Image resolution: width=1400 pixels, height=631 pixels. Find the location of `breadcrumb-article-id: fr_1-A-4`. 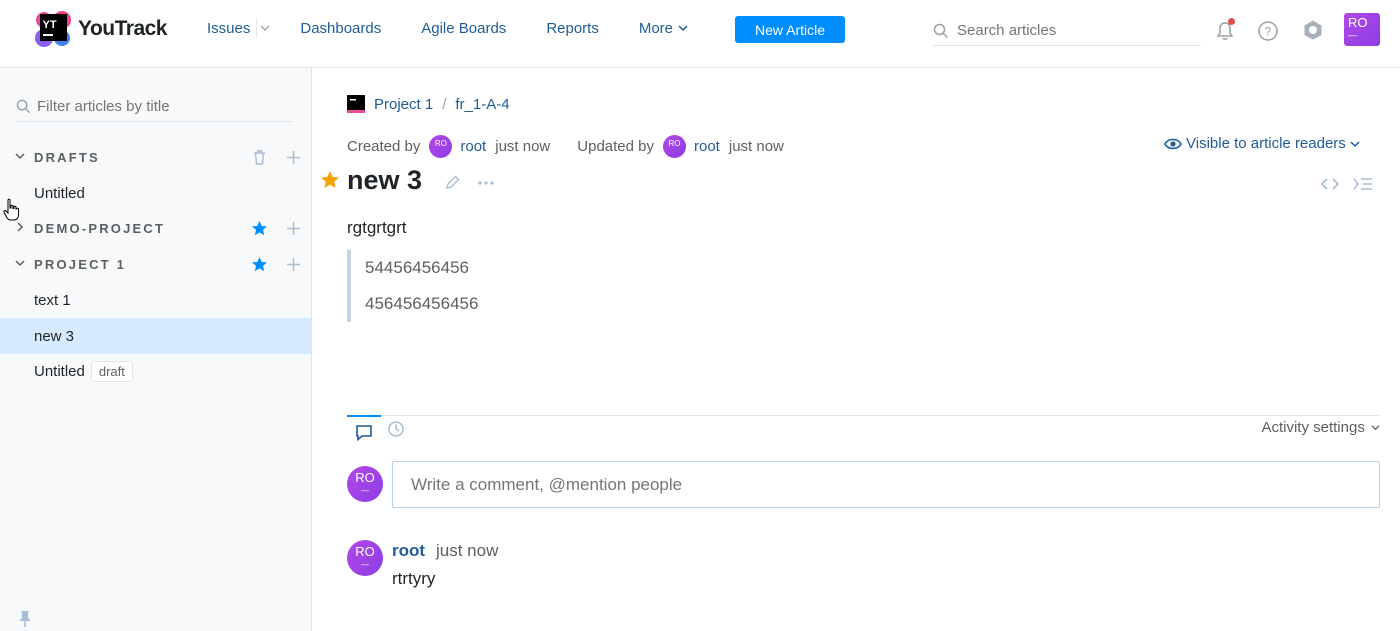

breadcrumb-article-id: fr_1-A-4 is located at coordinates (482, 104).